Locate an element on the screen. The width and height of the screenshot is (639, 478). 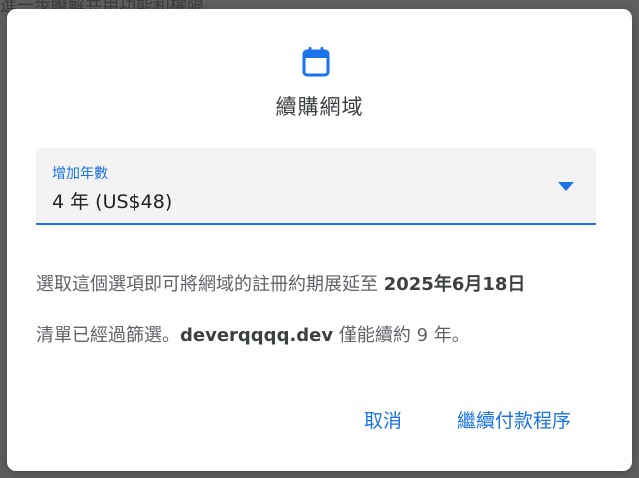
years-select: 增加年數 4 年 (US$48) is located at coordinates (316, 186).